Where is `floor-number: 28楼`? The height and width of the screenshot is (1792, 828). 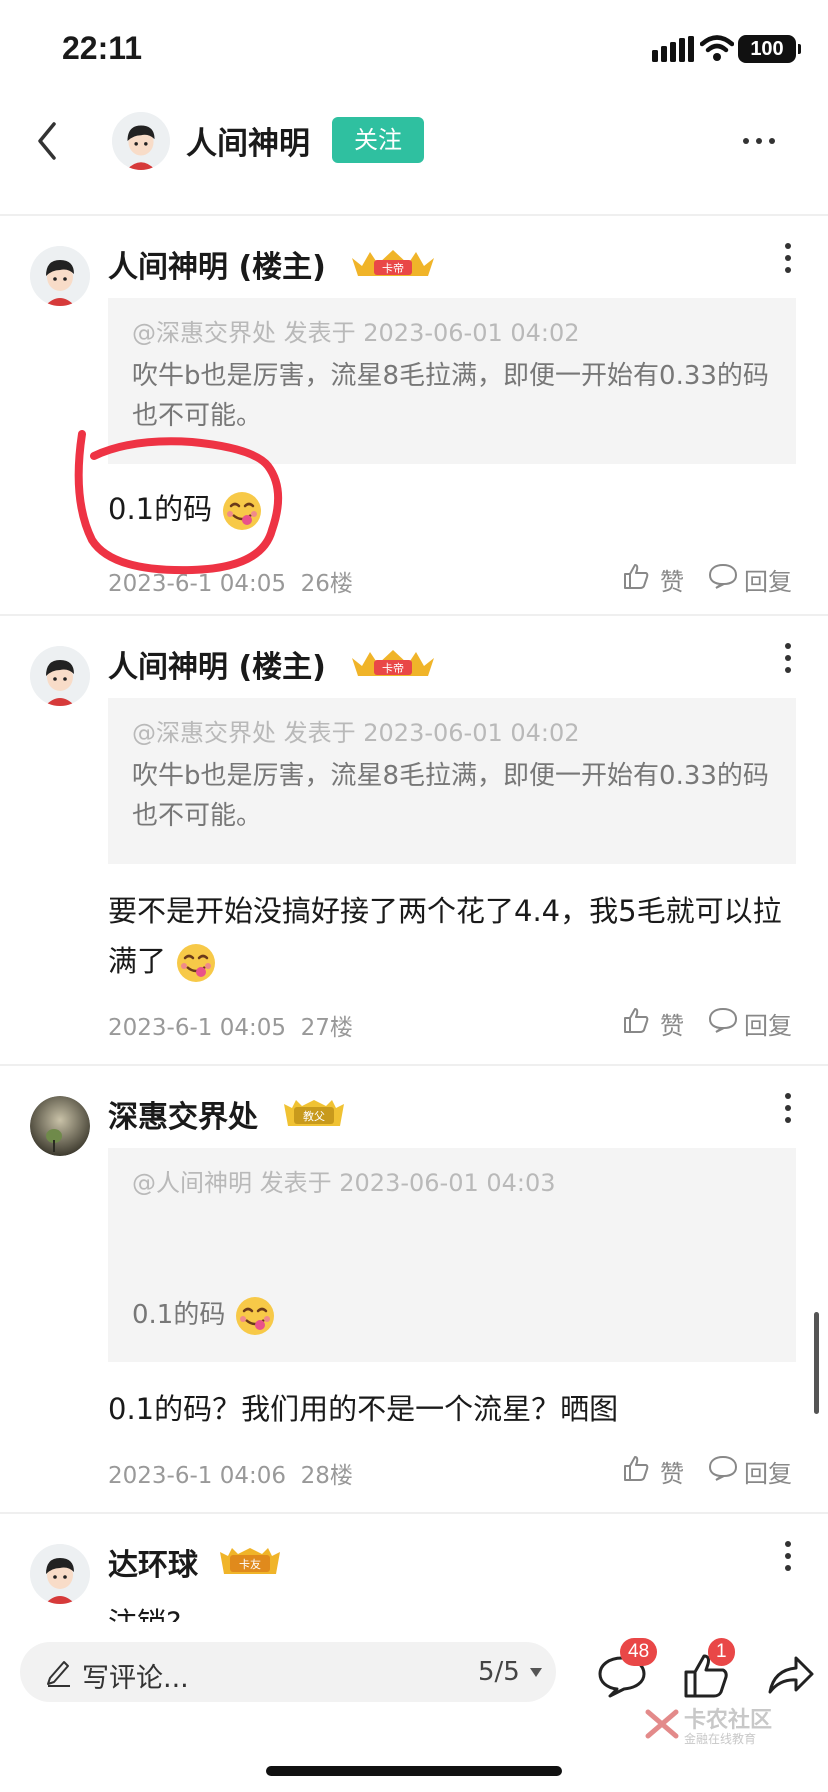
floor-number: 28楼 is located at coordinates (326, 1476).